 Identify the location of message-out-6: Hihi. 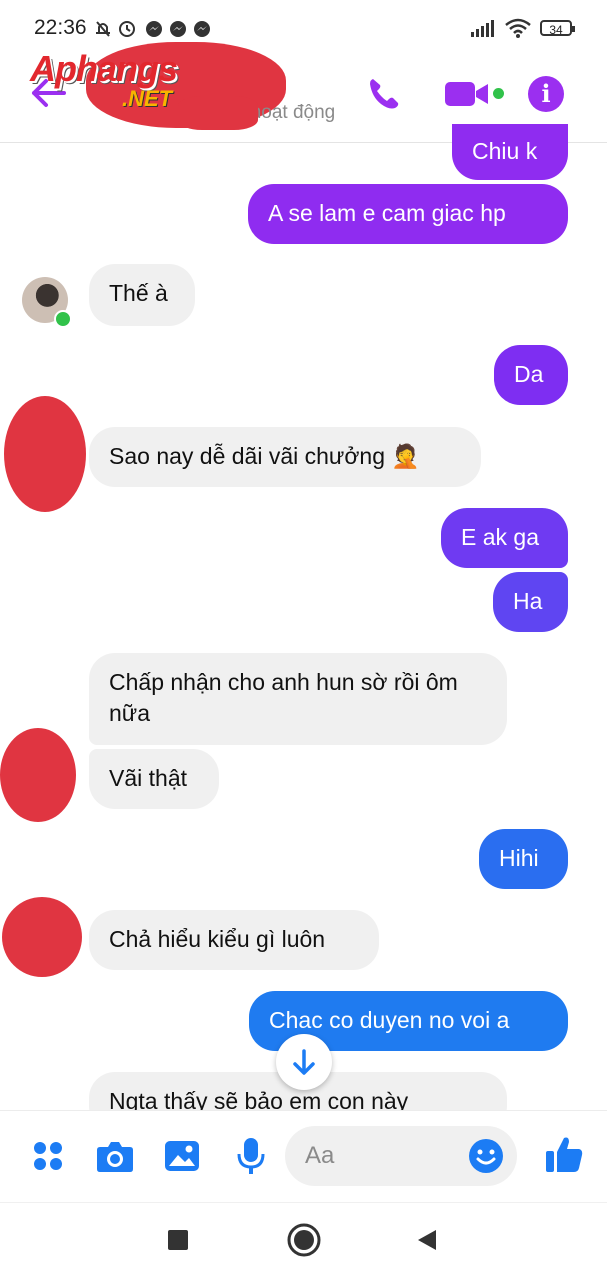
(523, 859).